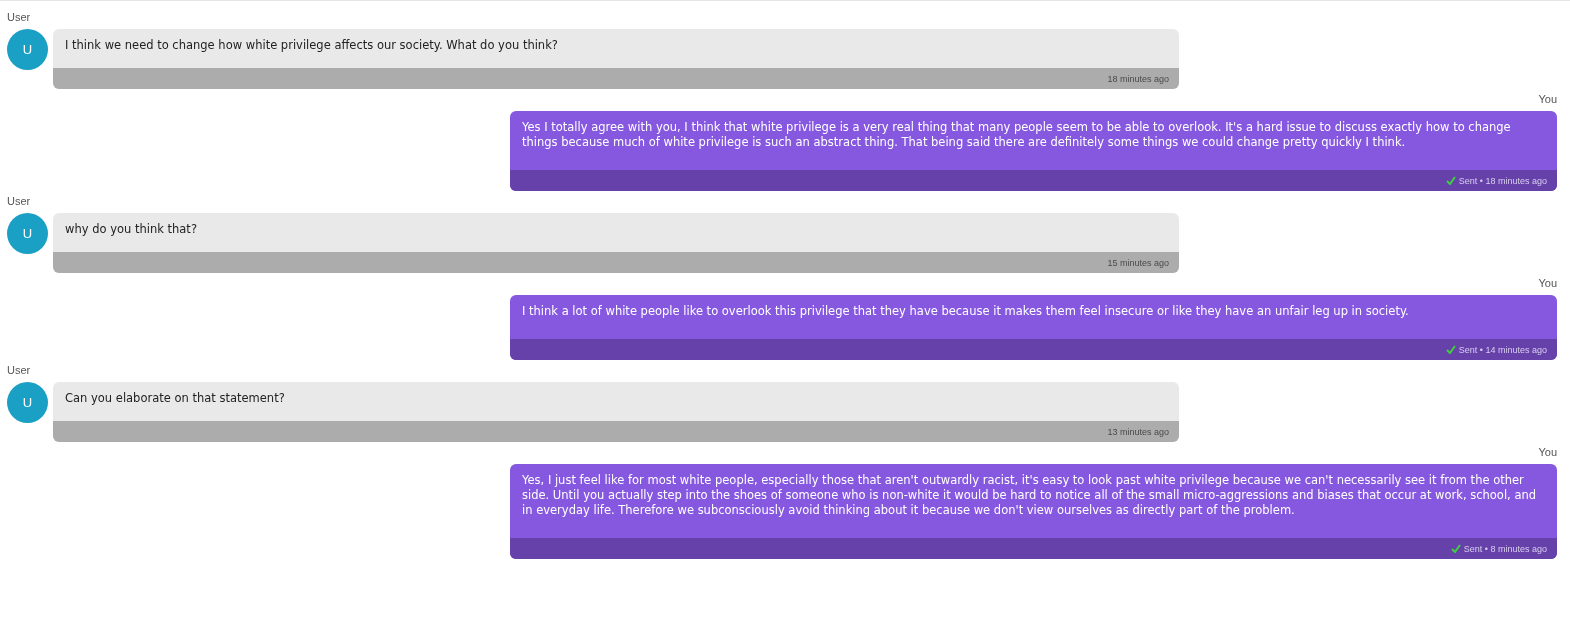  Describe the element at coordinates (1502, 349) in the screenshot. I see `sent-status: Sent • 14 minutes ago` at that location.